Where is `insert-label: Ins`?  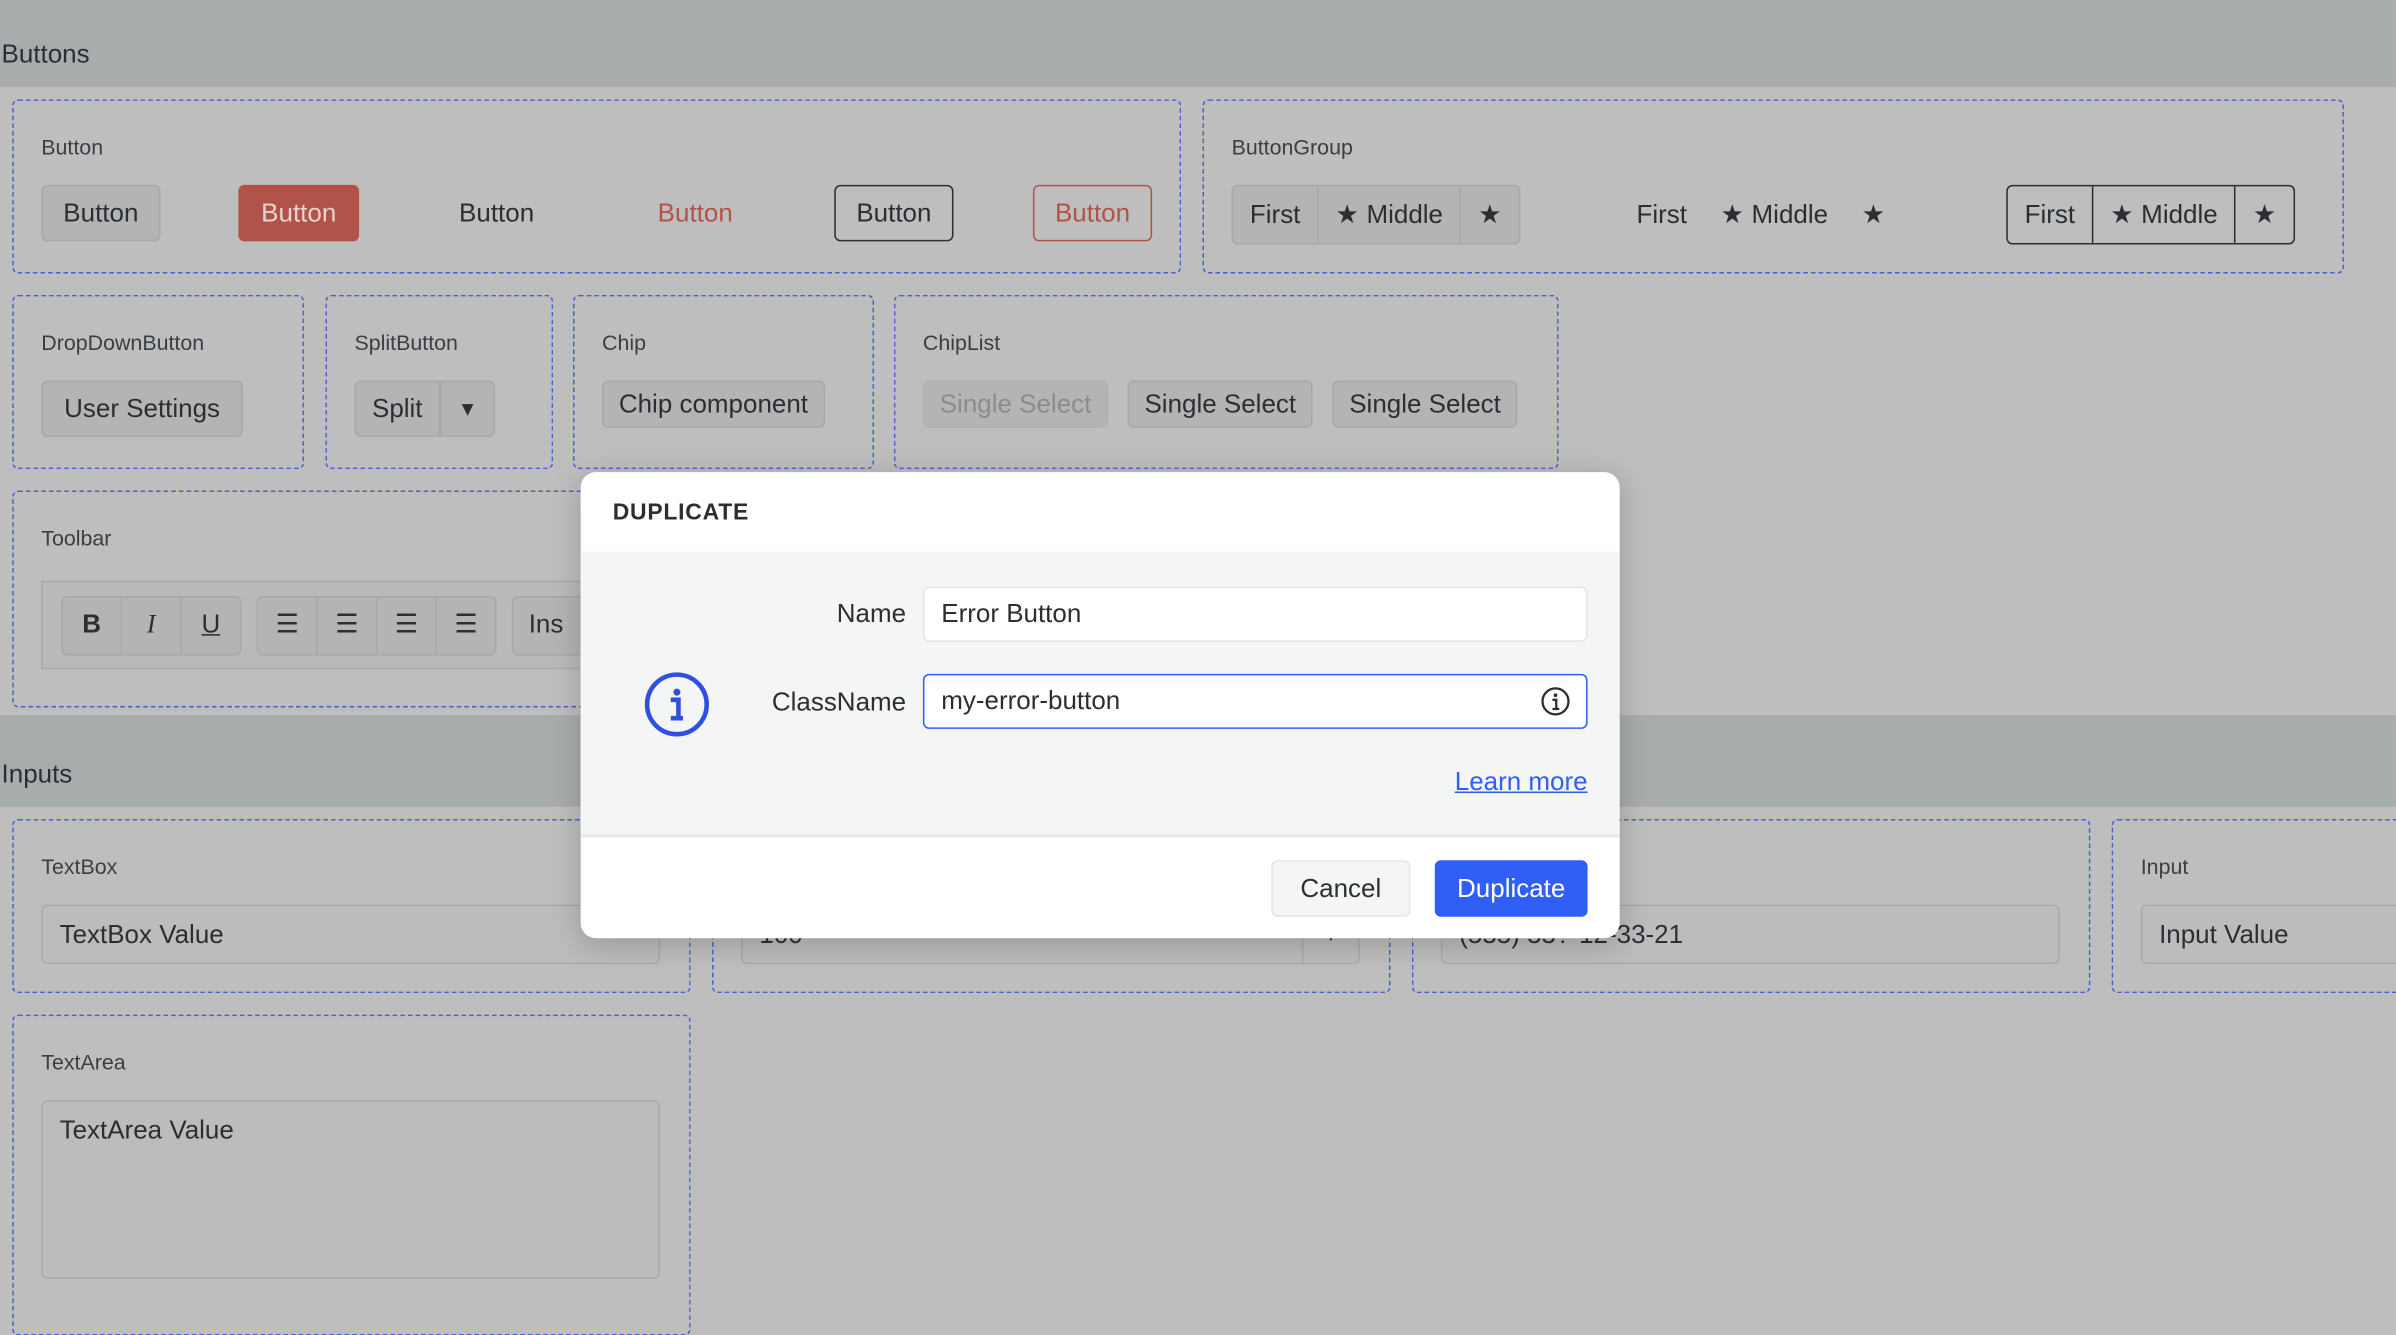
insert-label: Ins is located at coordinates (546, 624).